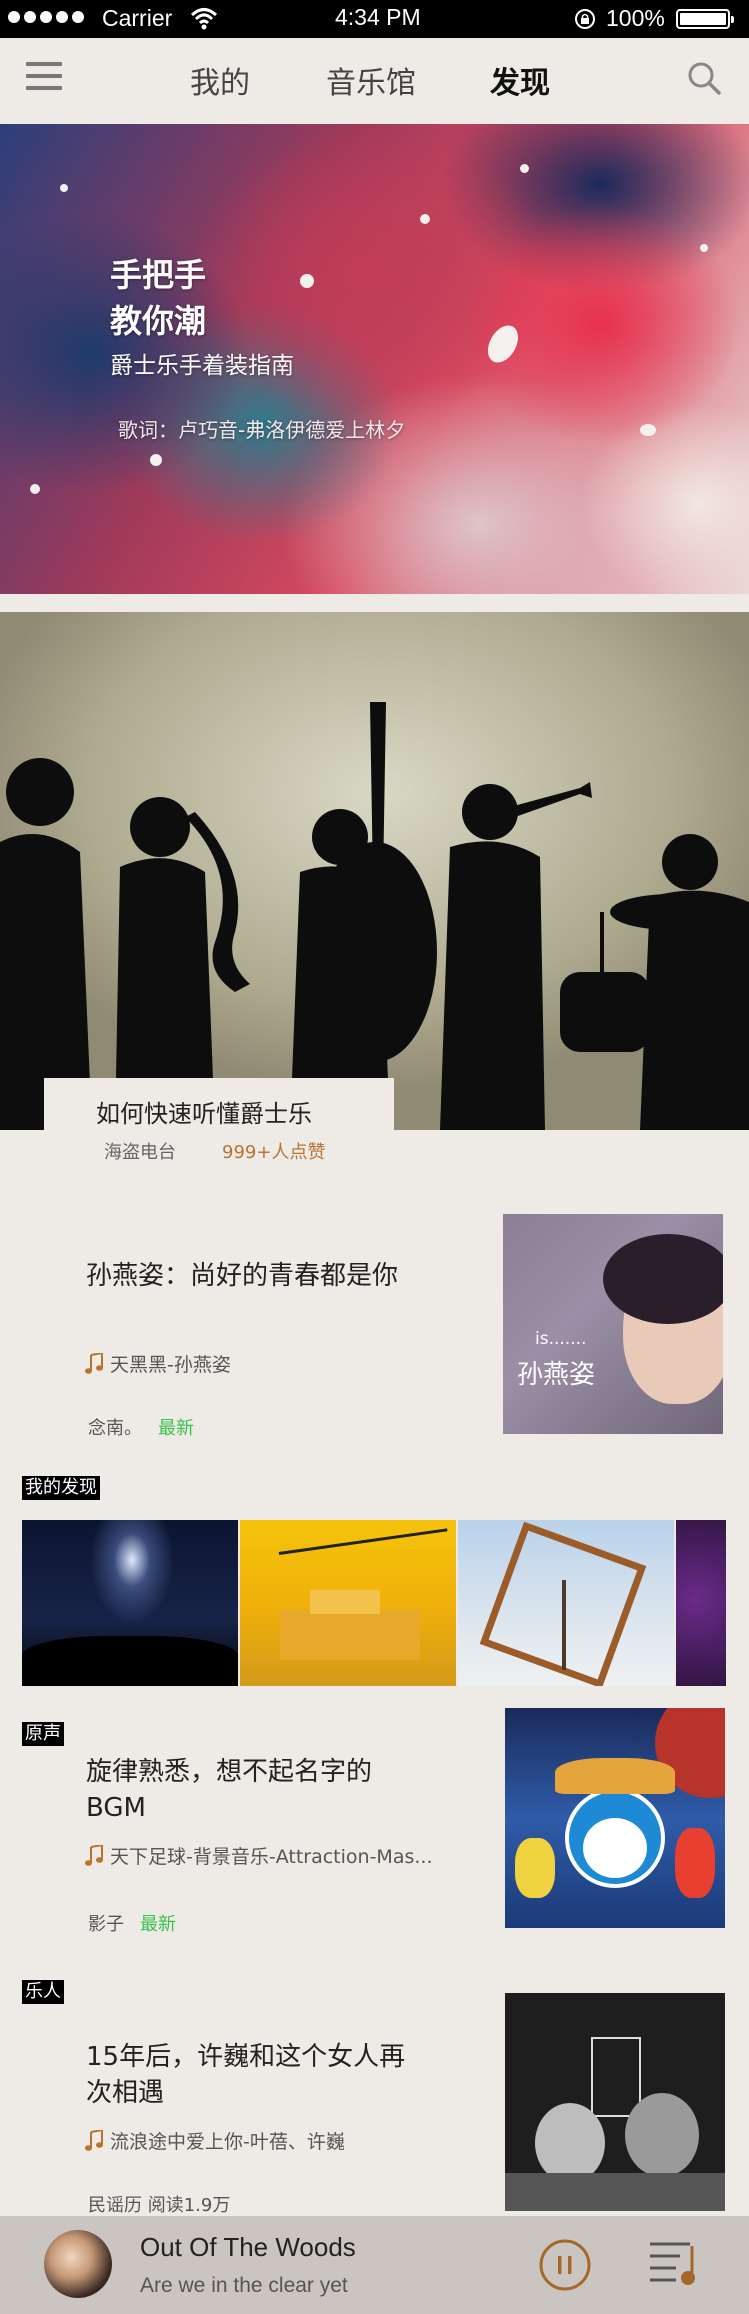 The width and height of the screenshot is (749, 2314). Describe the element at coordinates (220, 80) in the screenshot. I see `tab-mine: 我的` at that location.